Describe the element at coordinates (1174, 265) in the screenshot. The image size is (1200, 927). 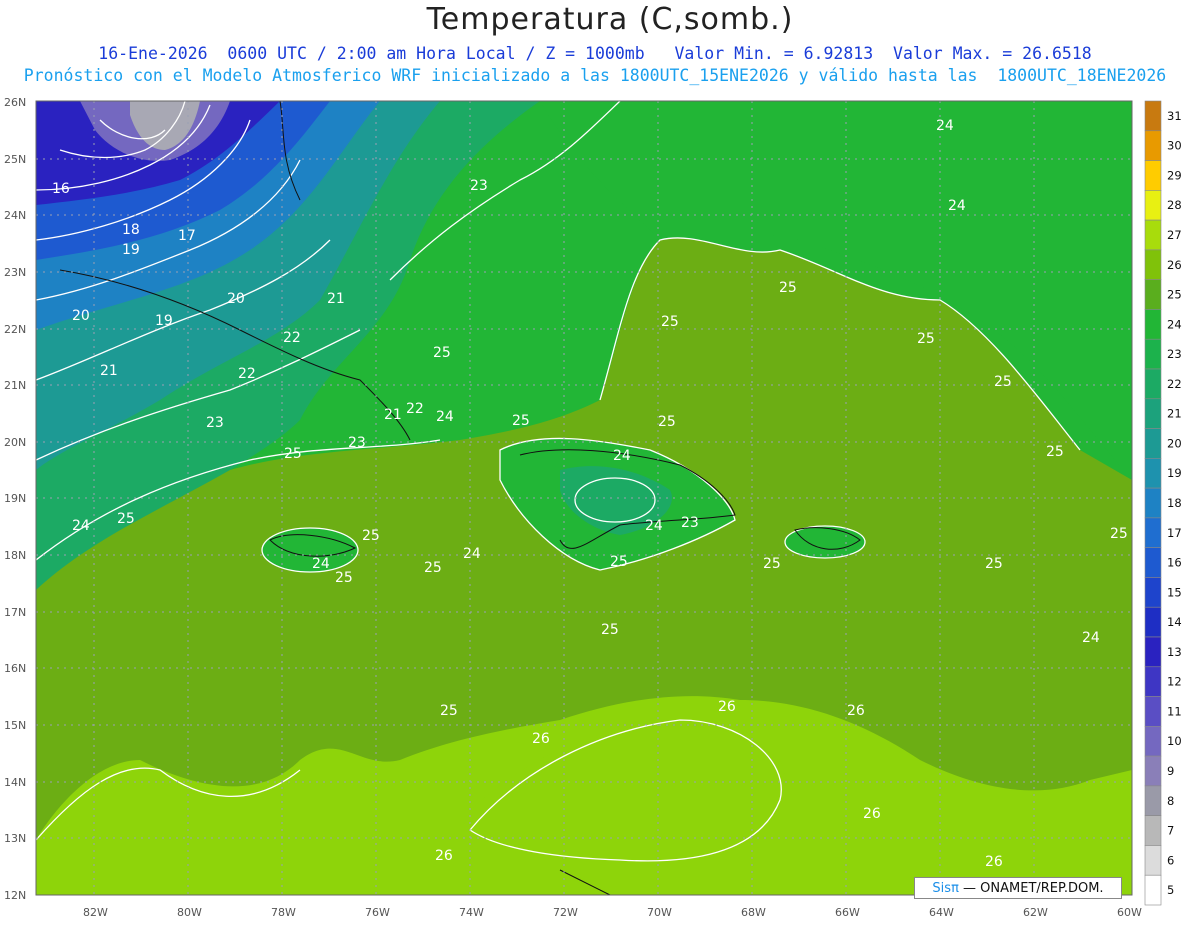
I see `colorbar-label: 26` at that location.